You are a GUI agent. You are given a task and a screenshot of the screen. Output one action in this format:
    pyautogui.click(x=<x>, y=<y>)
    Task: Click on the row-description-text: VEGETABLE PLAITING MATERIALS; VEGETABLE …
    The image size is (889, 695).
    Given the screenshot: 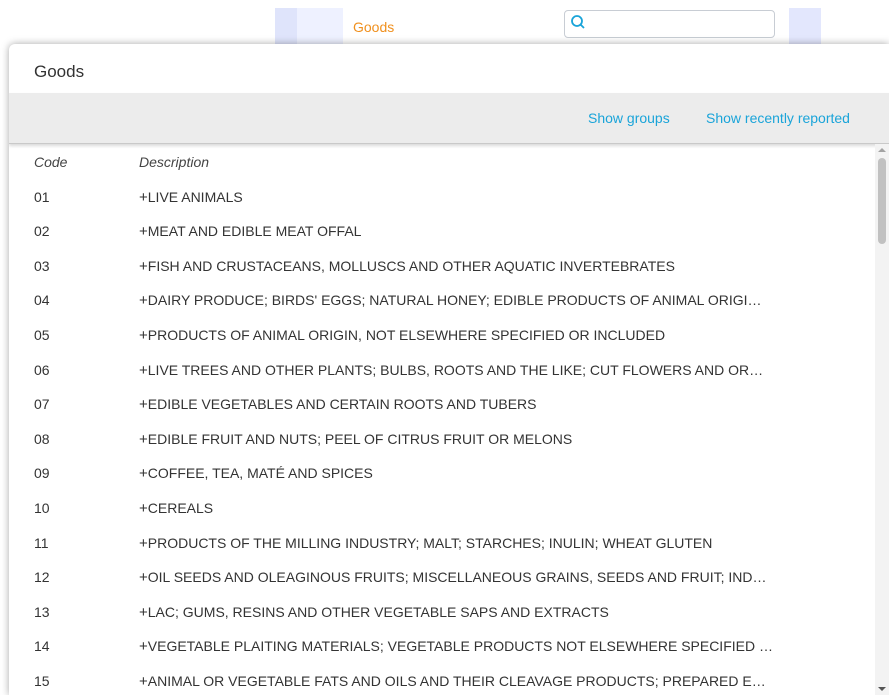 What is the action you would take?
    pyautogui.click(x=460, y=646)
    